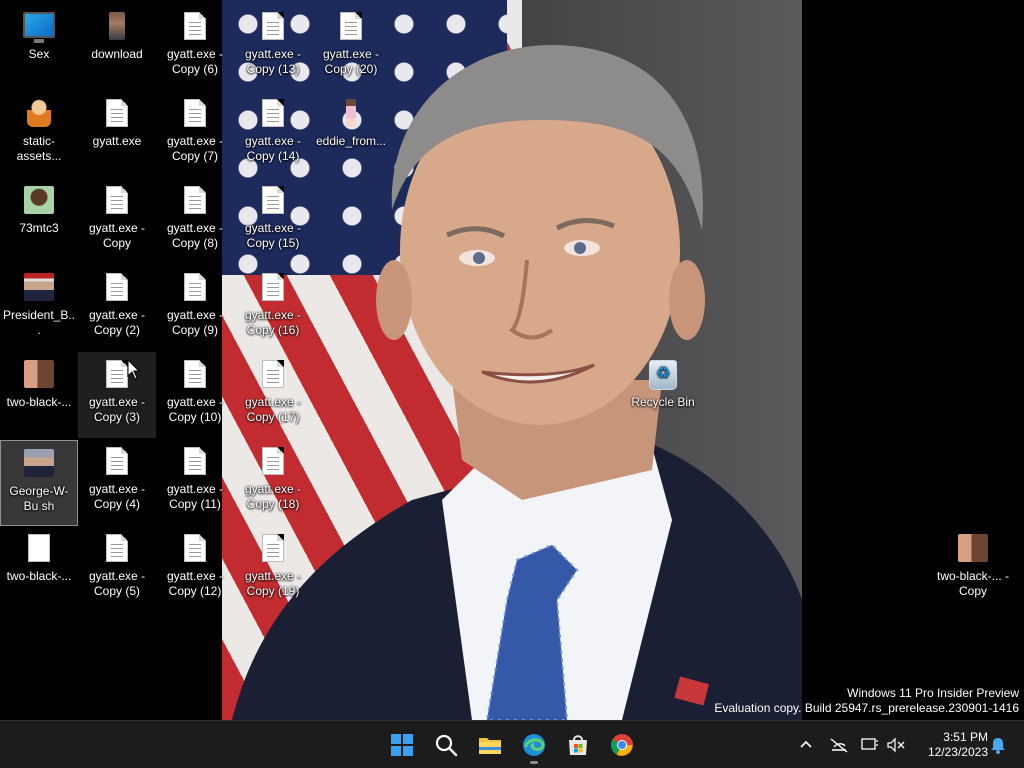 The height and width of the screenshot is (768, 1024). I want to click on desktop-icon-download: download, so click(117, 47).